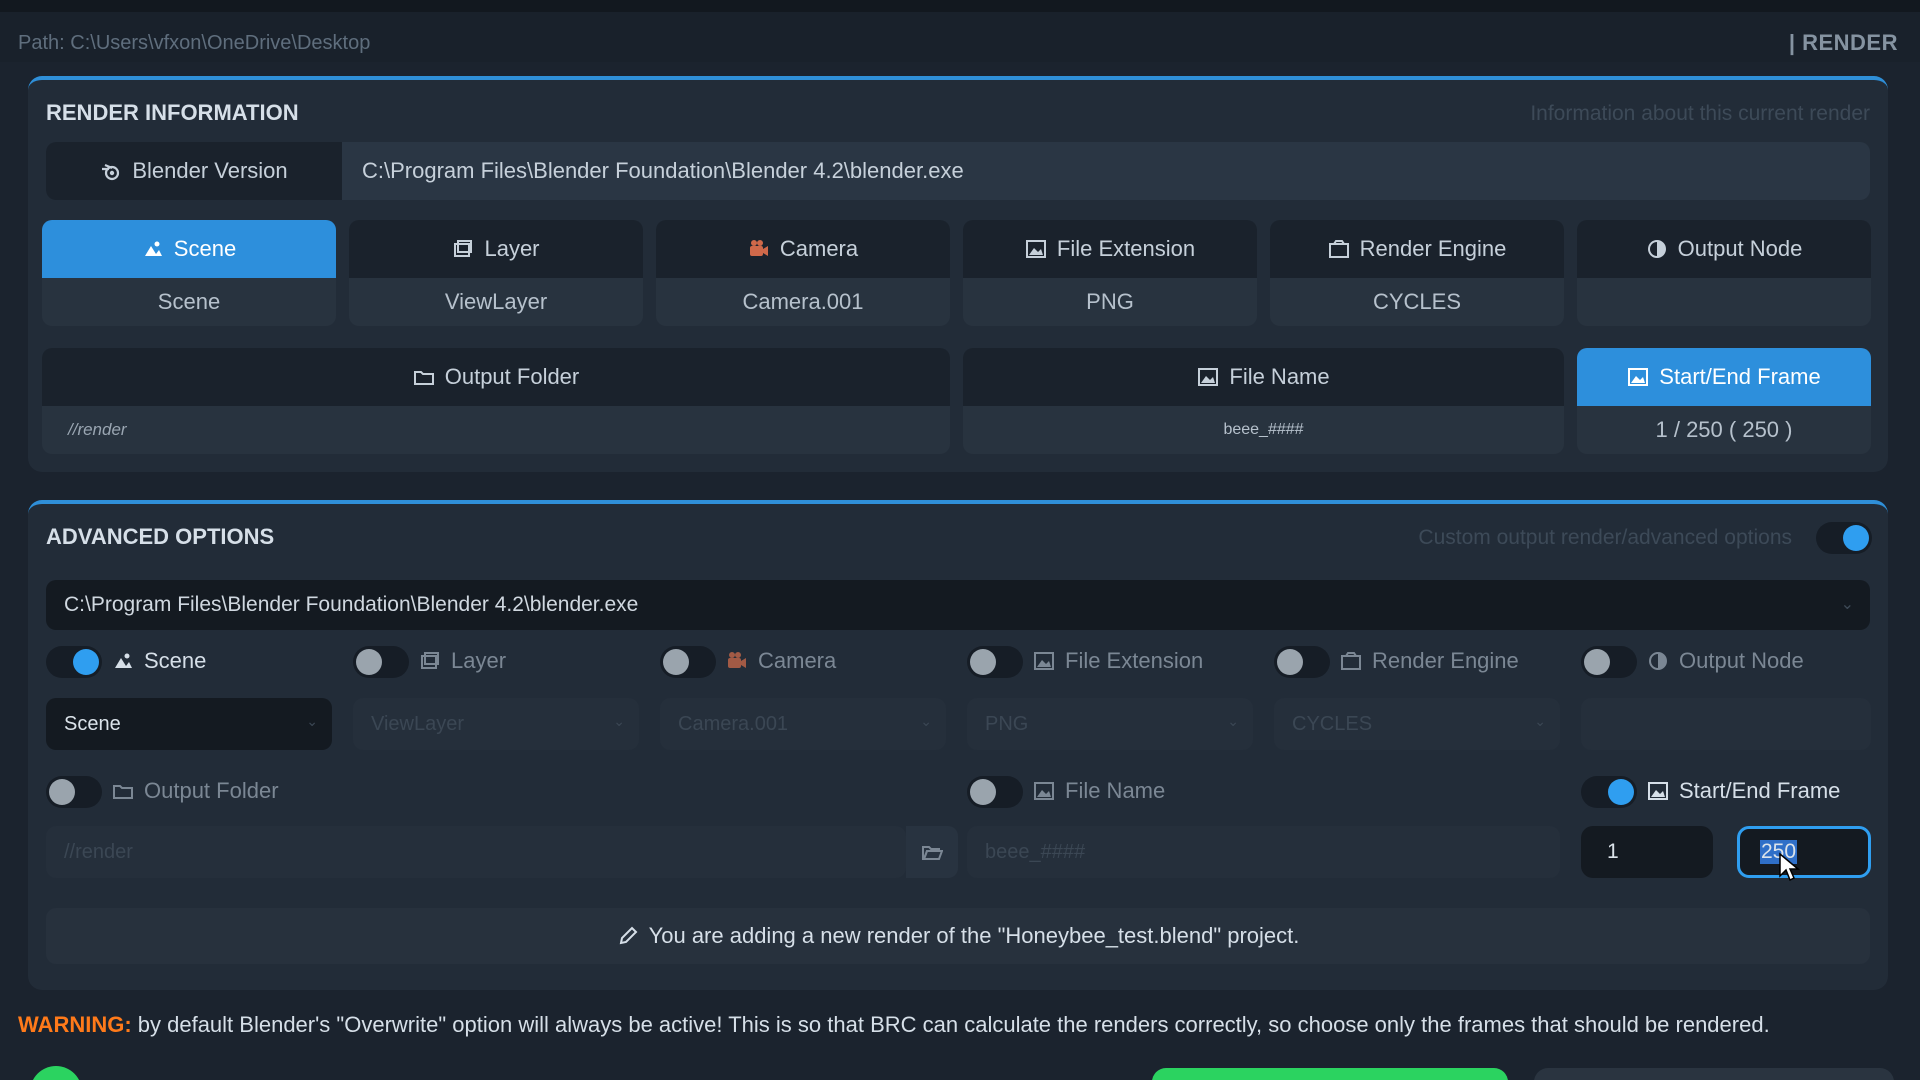 This screenshot has width=1920, height=1080. What do you see at coordinates (1429, 661) in the screenshot?
I see `render-engine-option-label: Render Engine` at bounding box center [1429, 661].